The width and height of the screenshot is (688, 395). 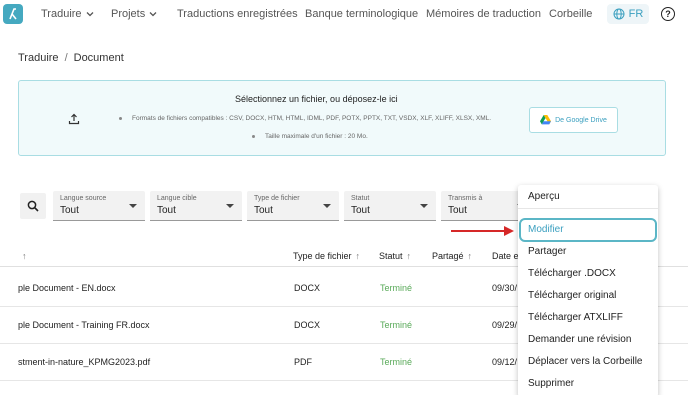 What do you see at coordinates (619, 14) in the screenshot?
I see `globe-icon` at bounding box center [619, 14].